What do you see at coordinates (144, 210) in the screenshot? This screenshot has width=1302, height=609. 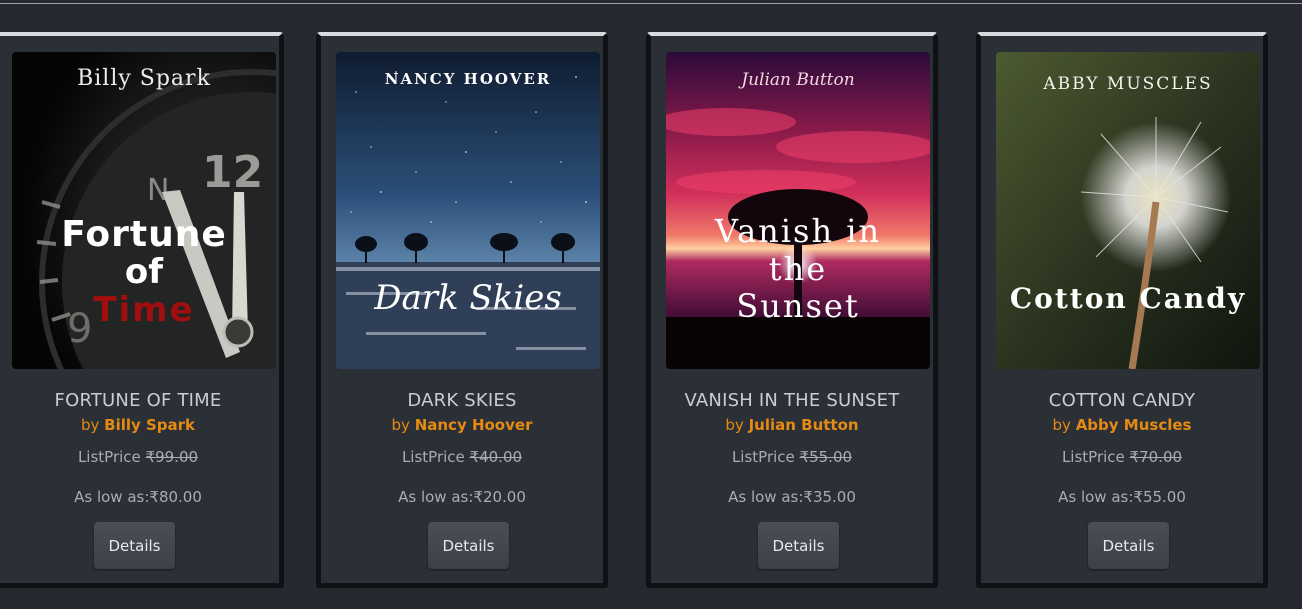 I see `book-cover-image: 12 N 9 Billy Spark Fortune of Time` at bounding box center [144, 210].